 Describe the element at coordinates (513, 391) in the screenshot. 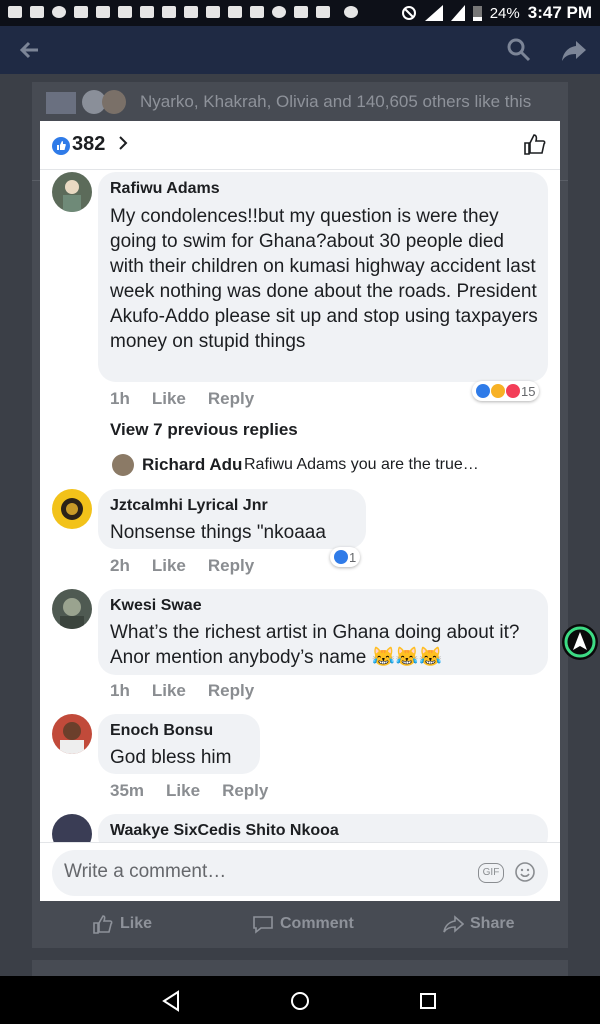

I see `love-reaction-icon` at that location.